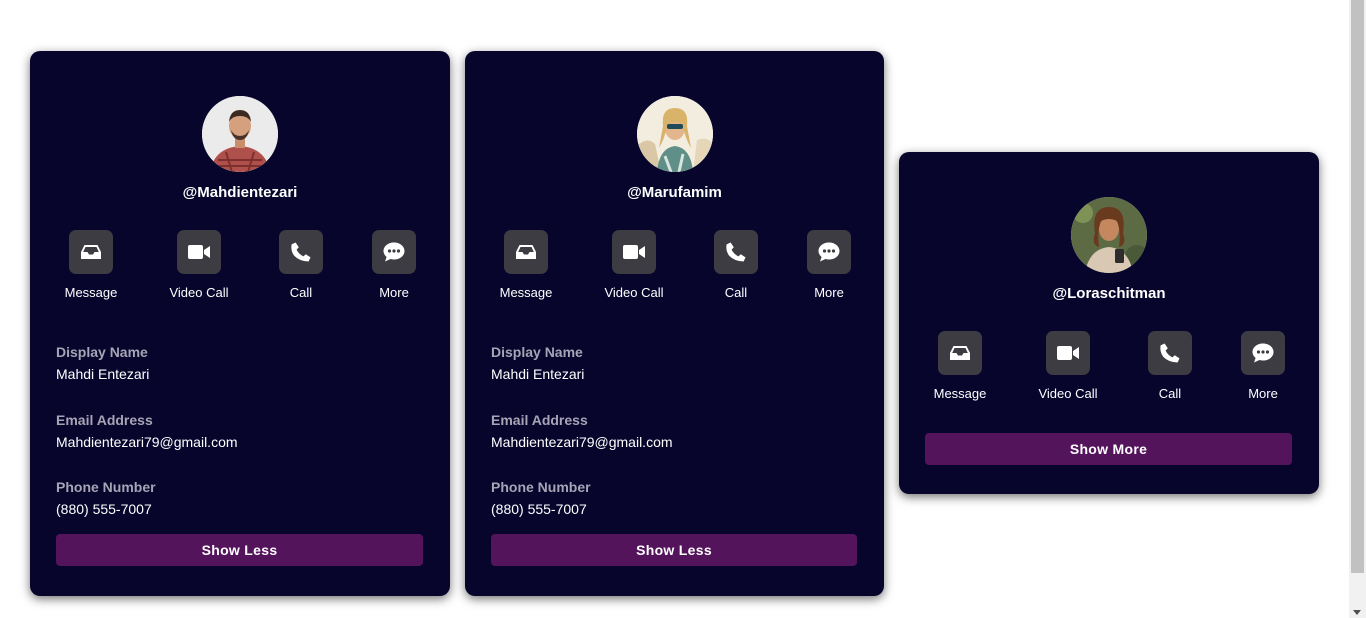 The image size is (1366, 618). Describe the element at coordinates (1109, 293) in the screenshot. I see `username: @Loraschitman` at that location.